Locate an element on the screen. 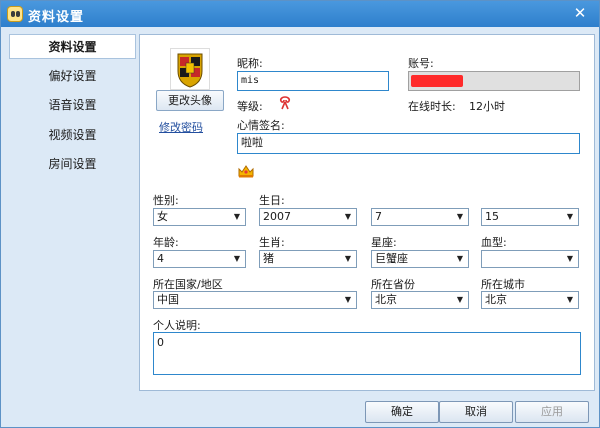  level-icon is located at coordinates (285, 104).